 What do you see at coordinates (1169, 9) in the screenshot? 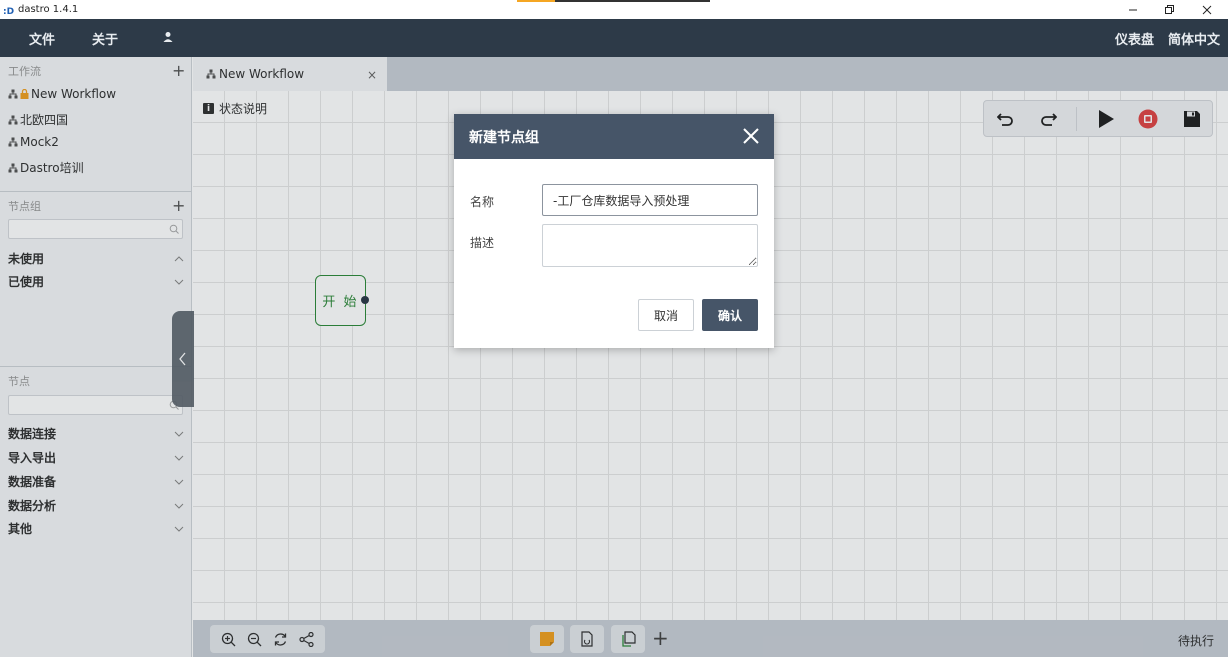
I see `maximize-icon` at bounding box center [1169, 9].